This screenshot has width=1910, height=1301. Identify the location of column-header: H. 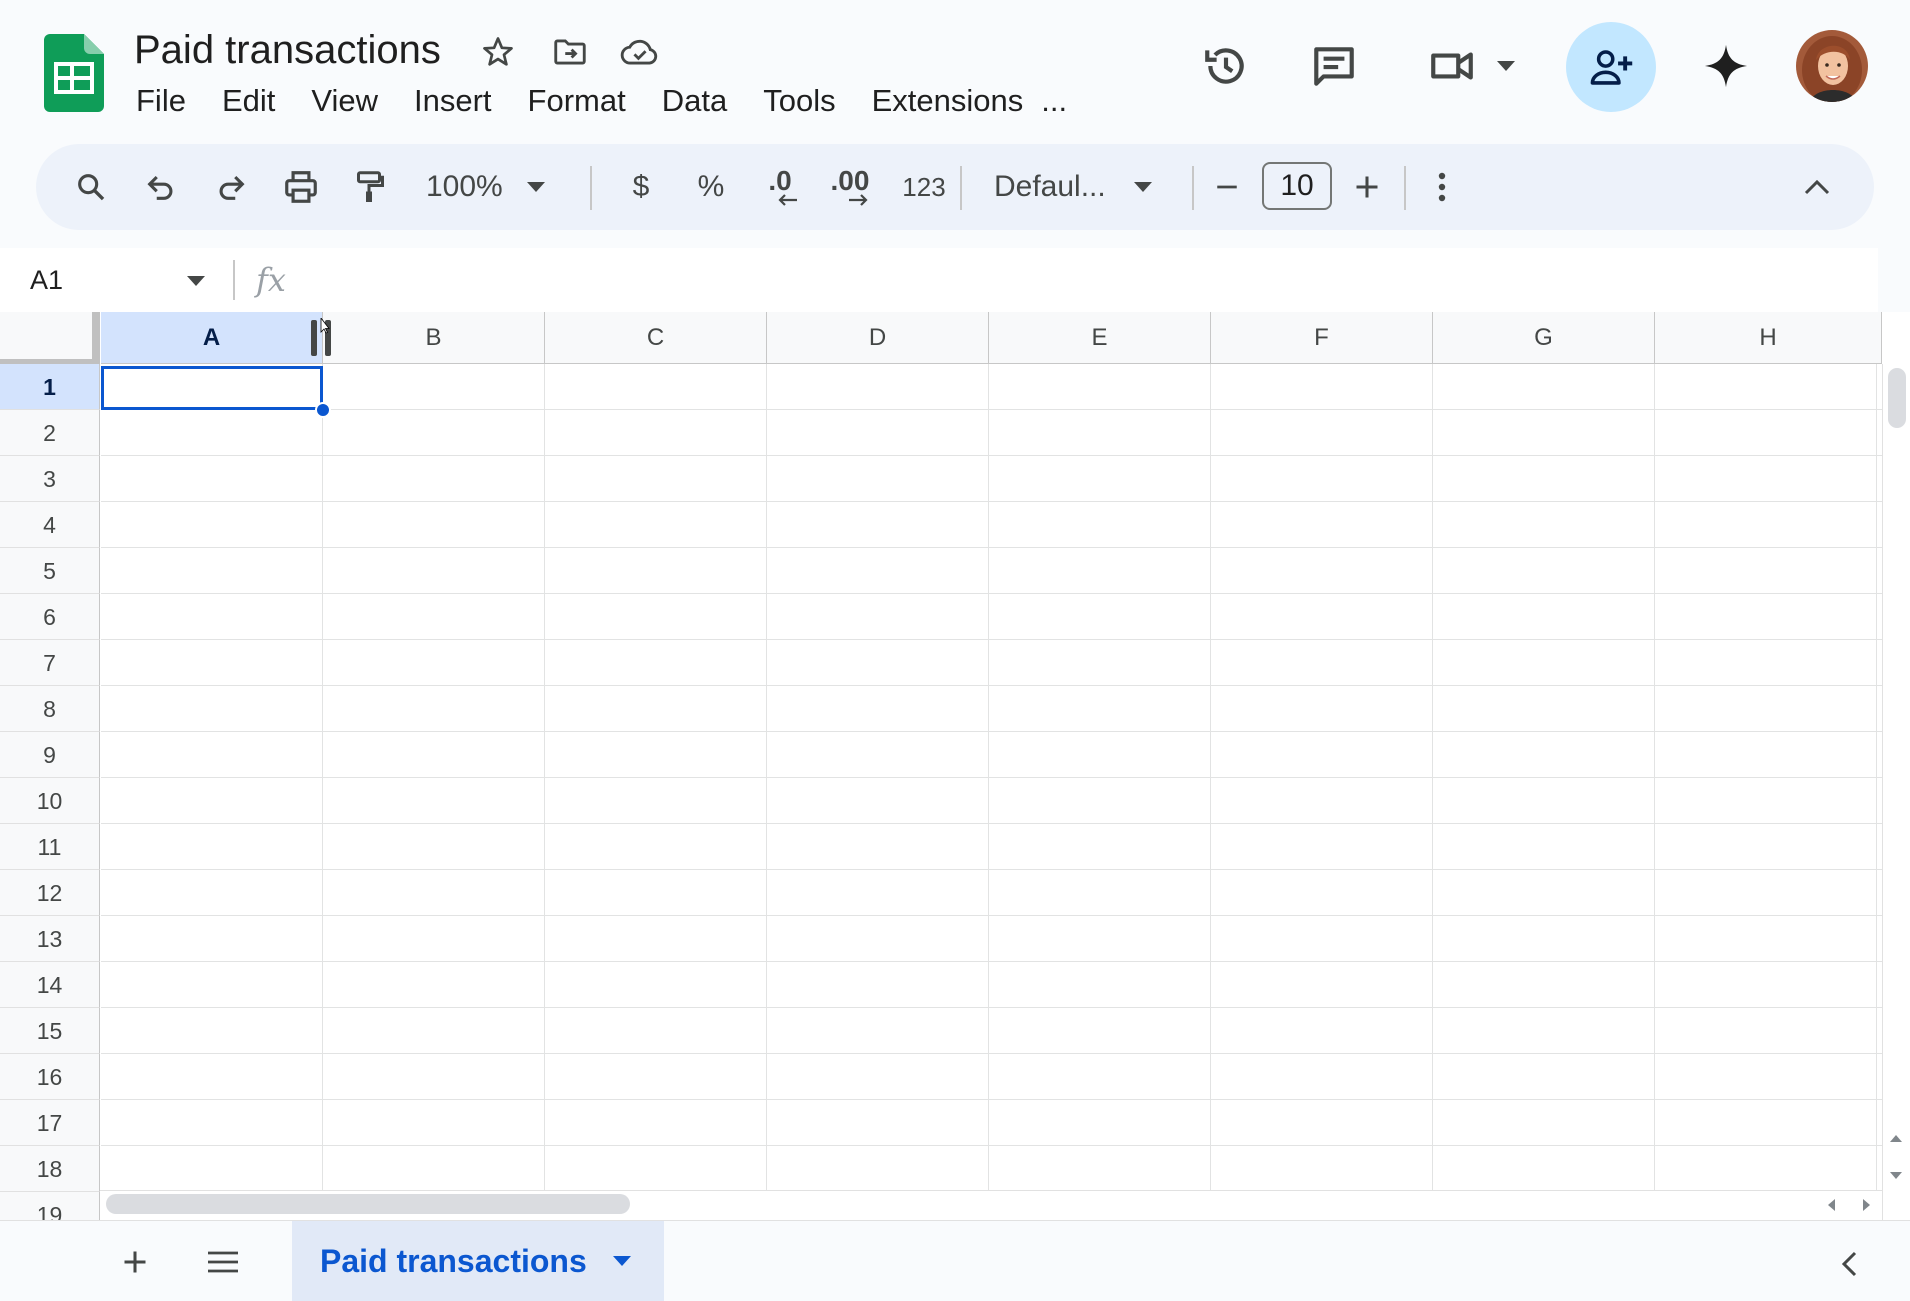
(1768, 338).